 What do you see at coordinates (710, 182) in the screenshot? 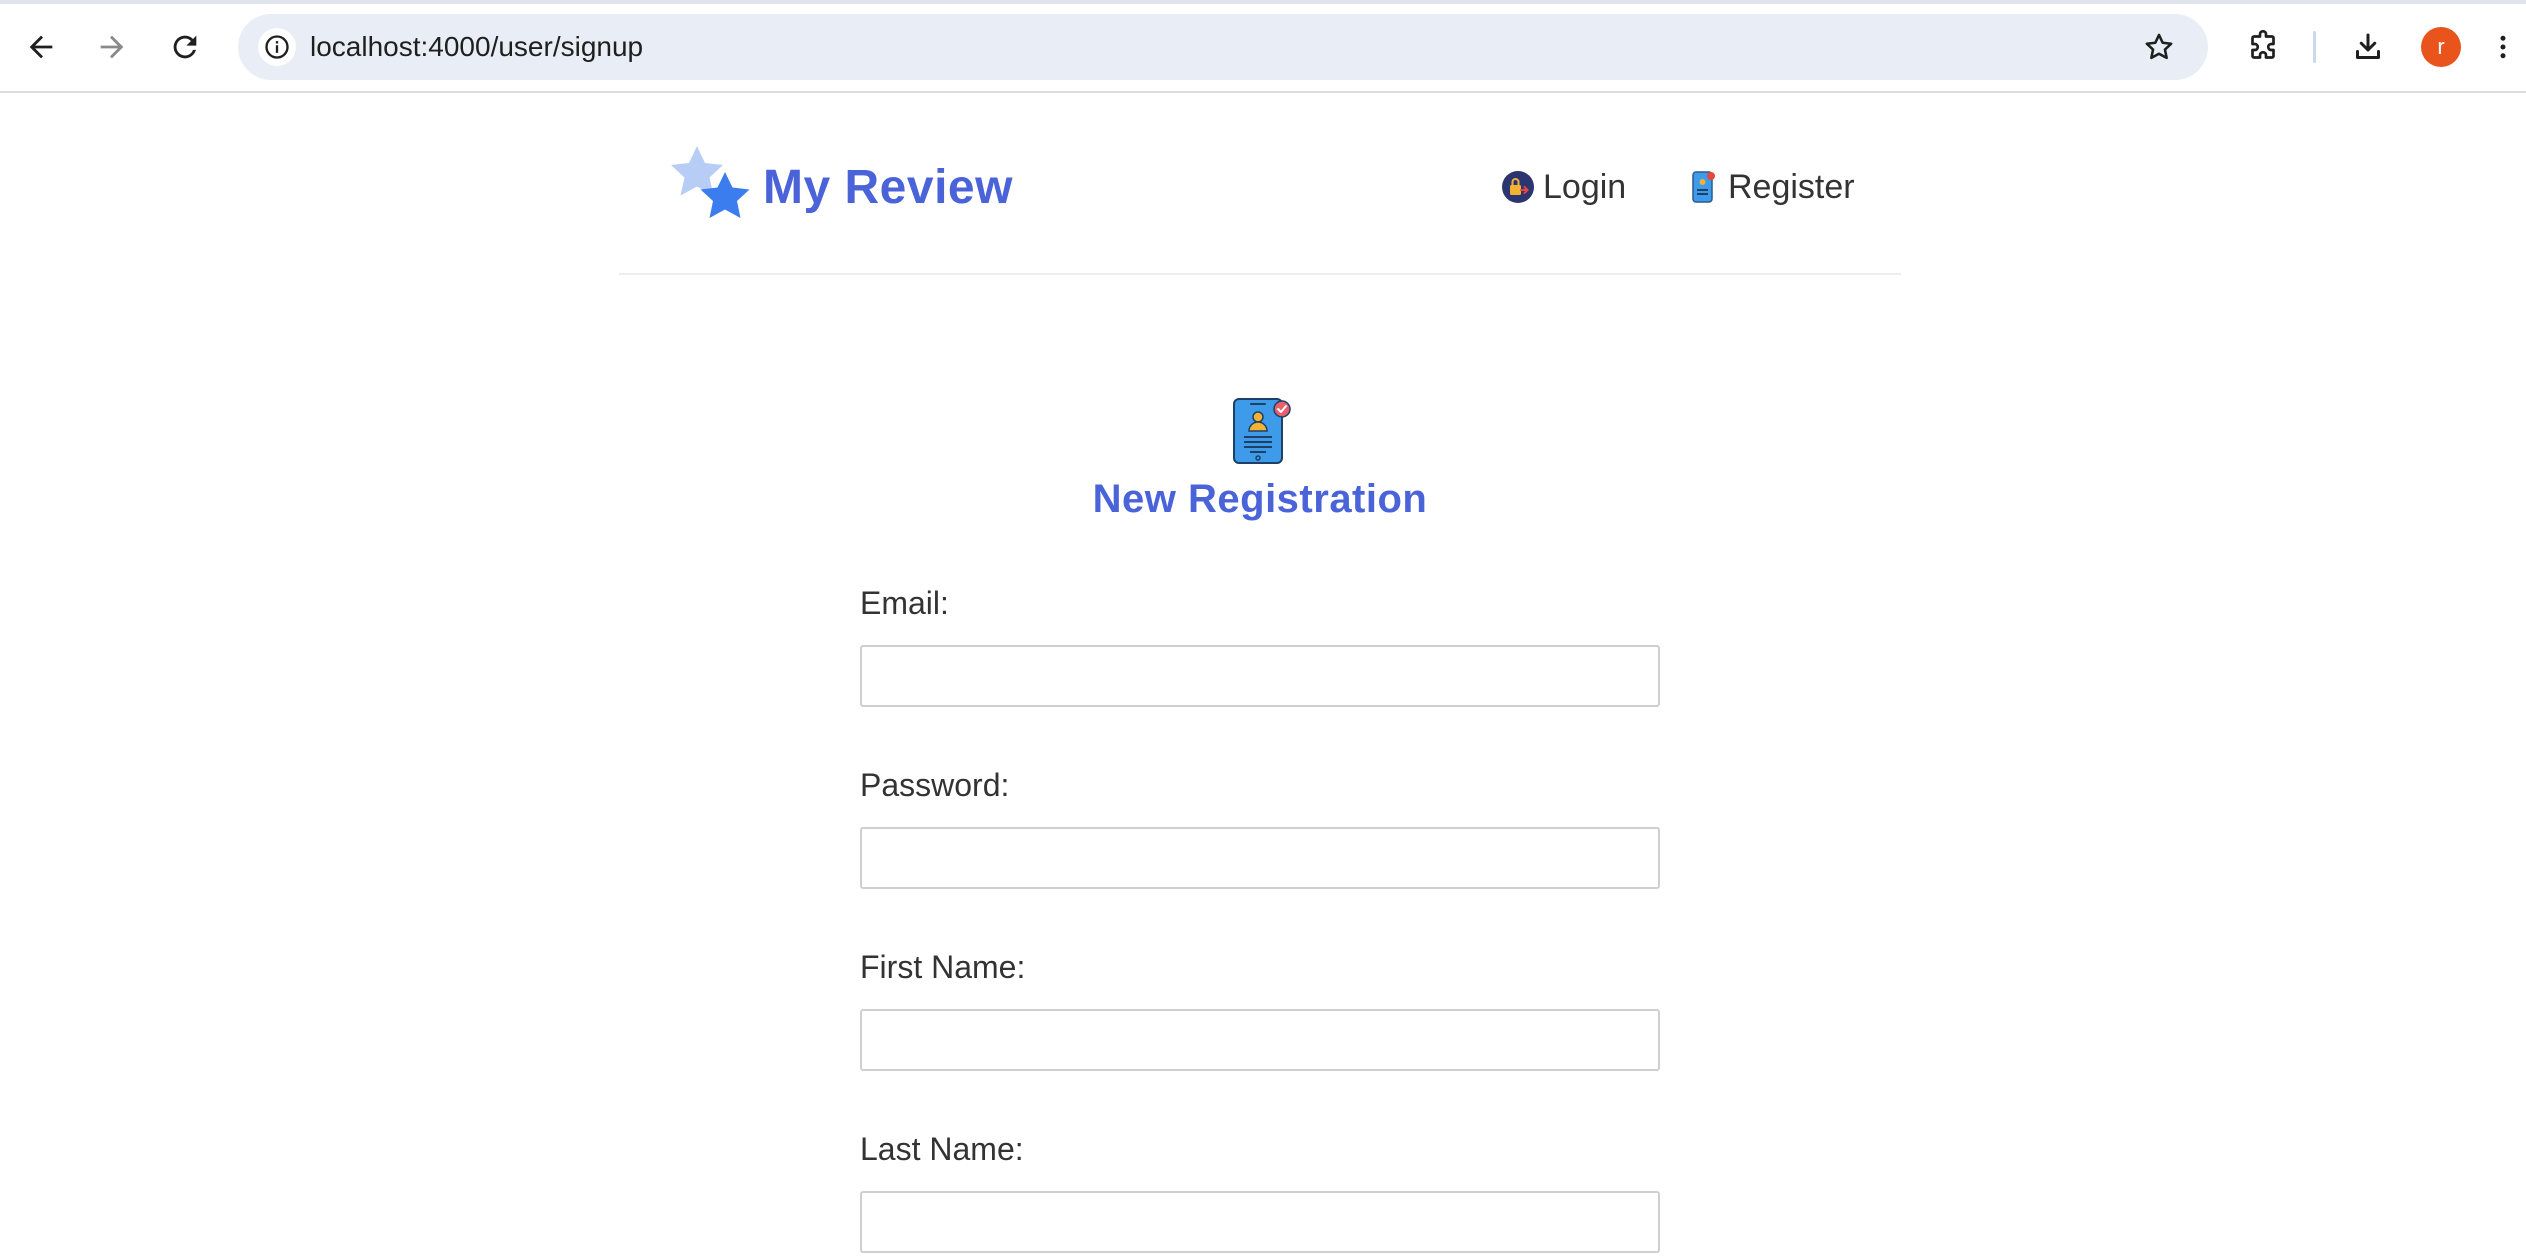
I see `stars-logo-icon` at bounding box center [710, 182].